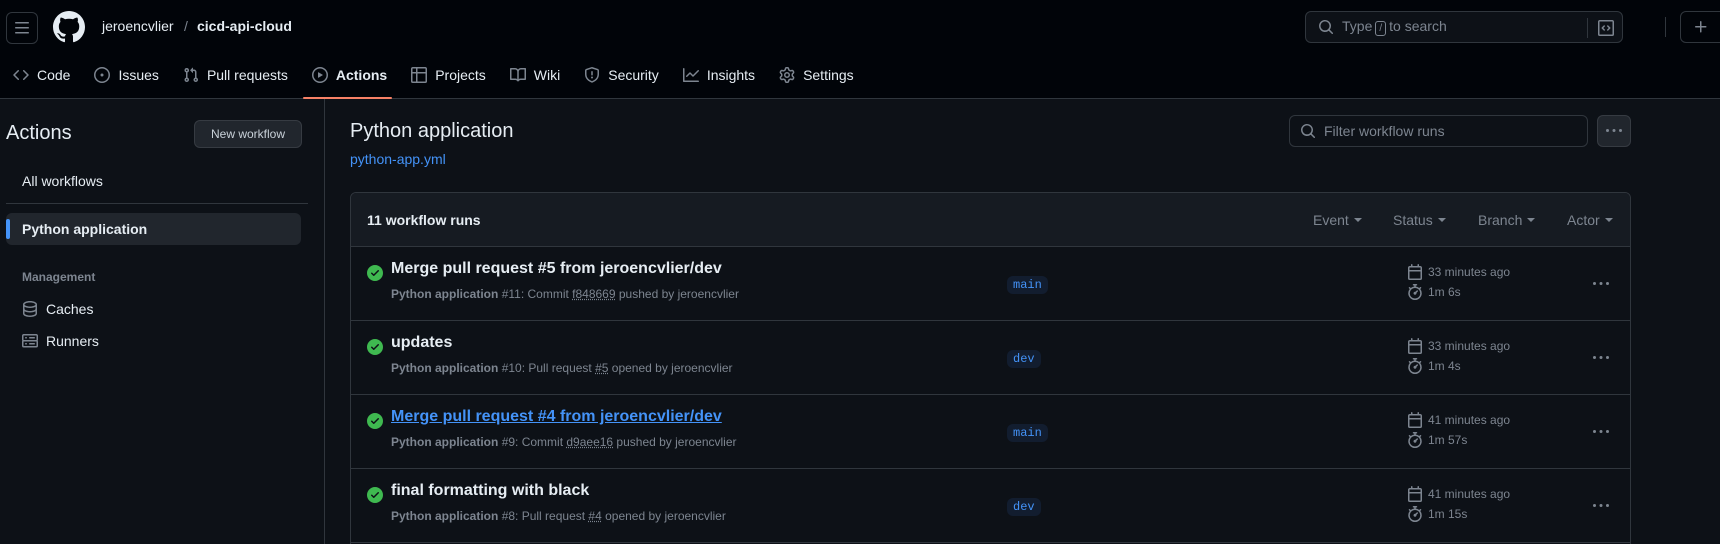 This screenshot has width=1720, height=544. I want to click on tab-issues: Issues, so click(124, 75).